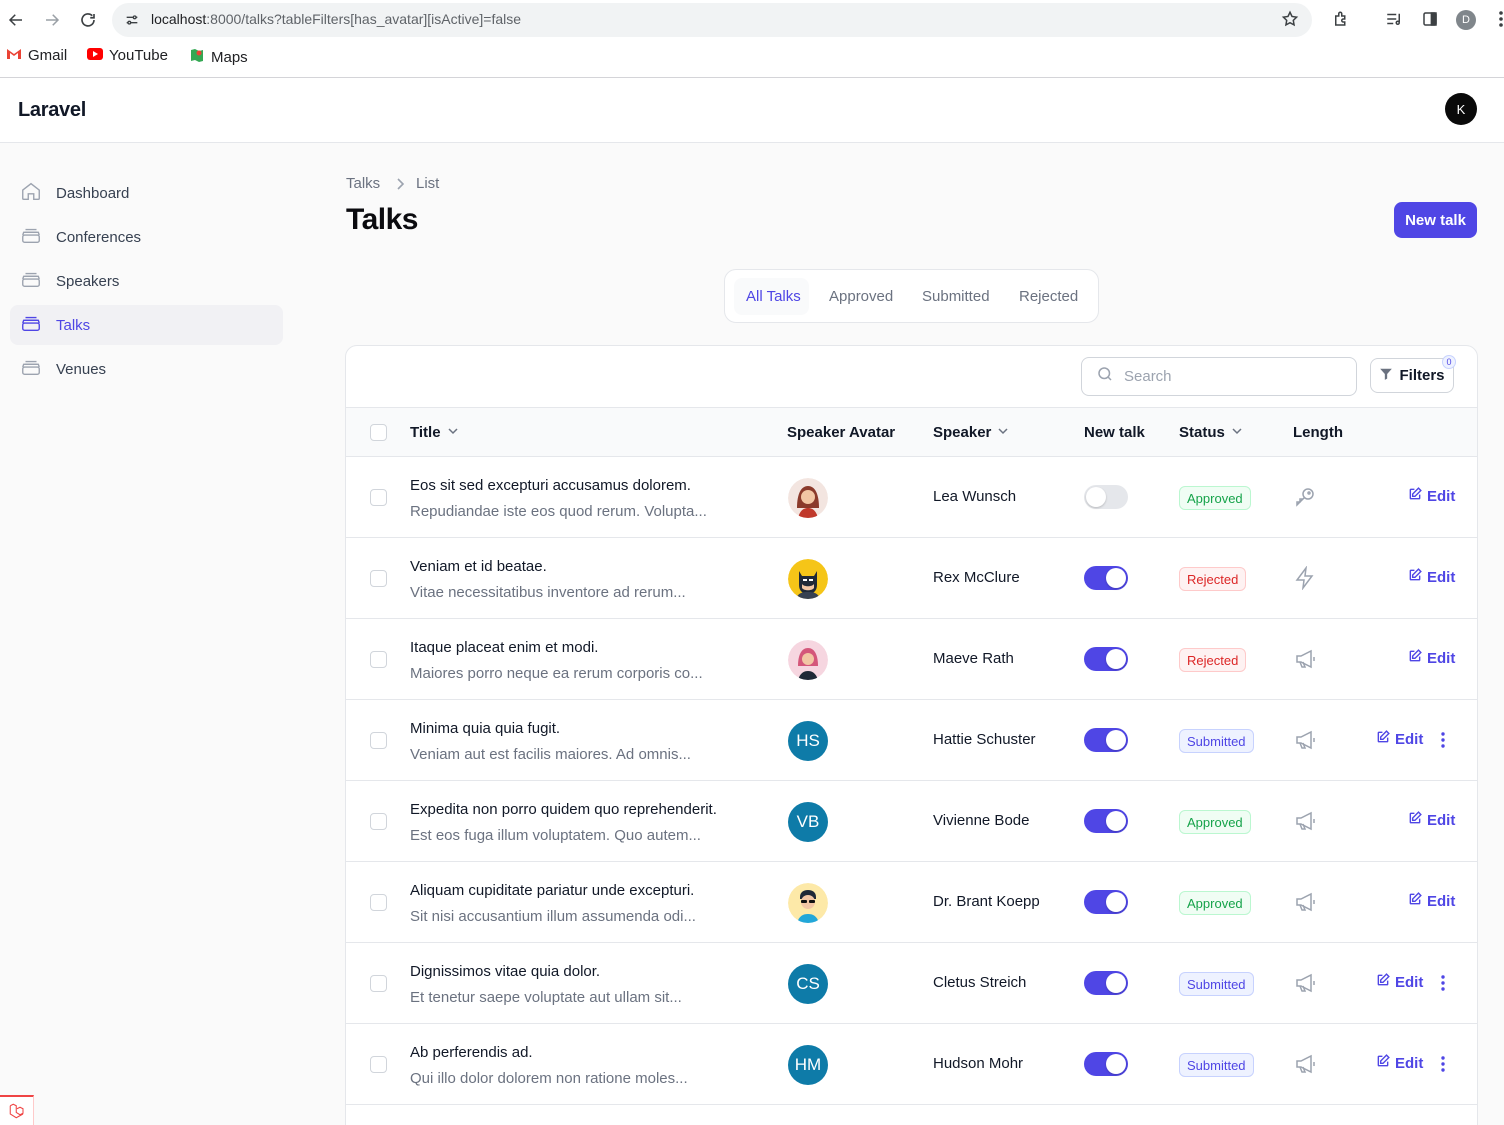 The height and width of the screenshot is (1125, 1504). What do you see at coordinates (861, 296) in the screenshot?
I see `tab-approved: Approved` at bounding box center [861, 296].